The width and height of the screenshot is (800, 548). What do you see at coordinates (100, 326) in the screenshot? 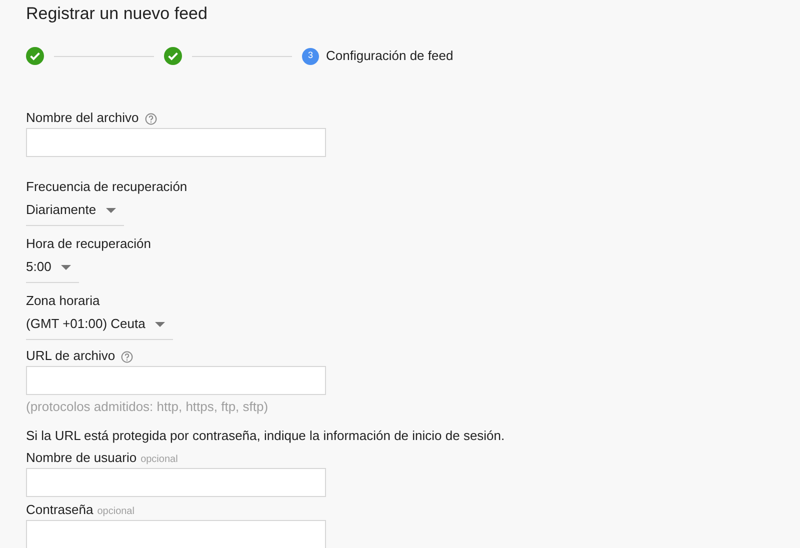
I see `dropdown: (GMT +01:00) Ceuta` at bounding box center [100, 326].